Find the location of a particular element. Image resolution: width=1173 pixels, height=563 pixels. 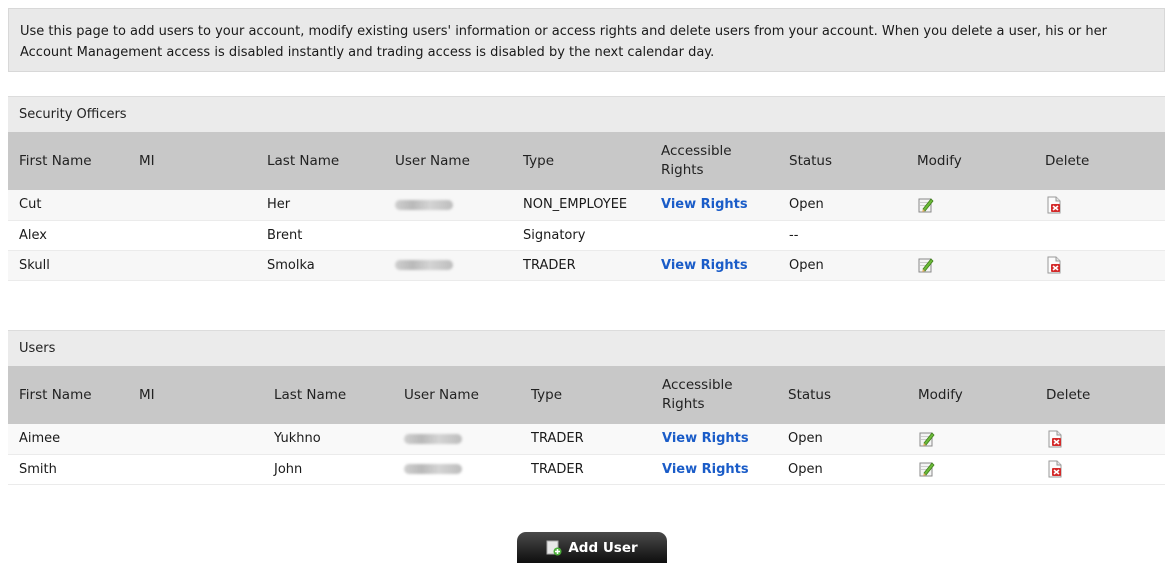

cell-first-name: Alex is located at coordinates (68, 235).